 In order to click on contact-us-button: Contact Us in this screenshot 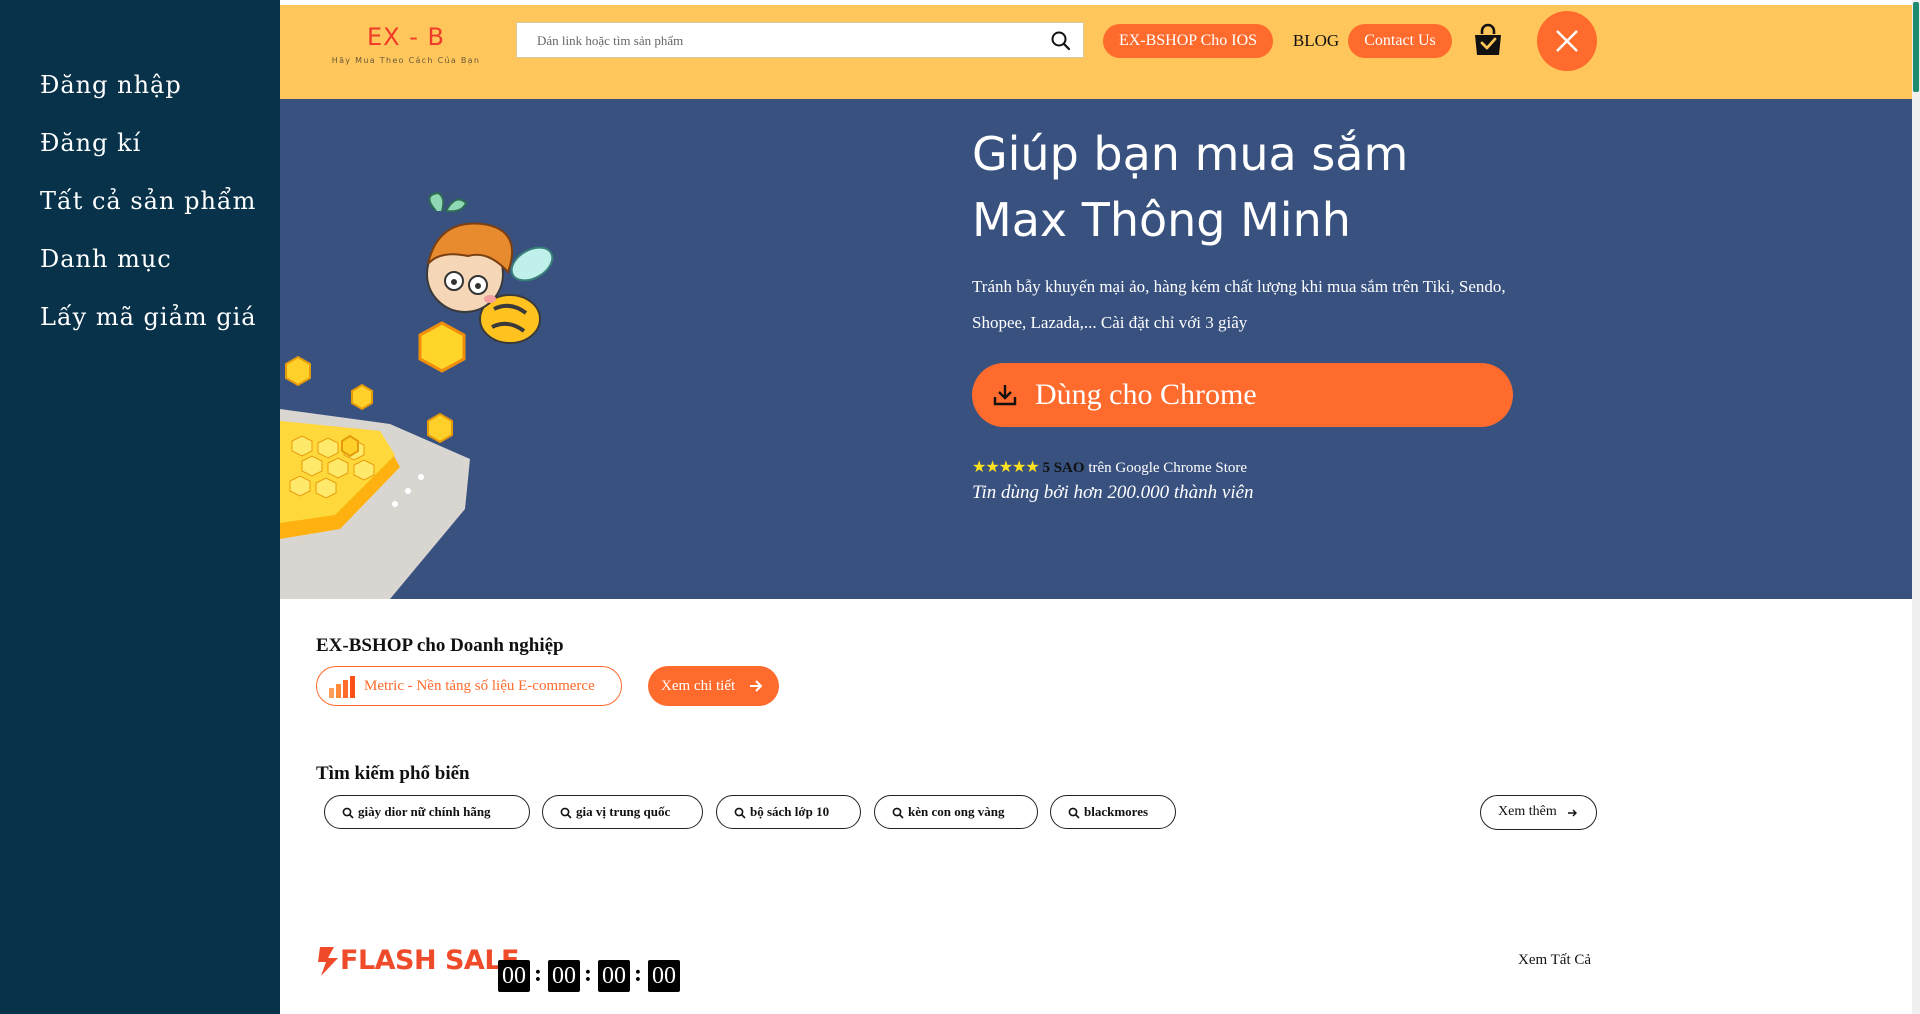, I will do `click(1400, 41)`.